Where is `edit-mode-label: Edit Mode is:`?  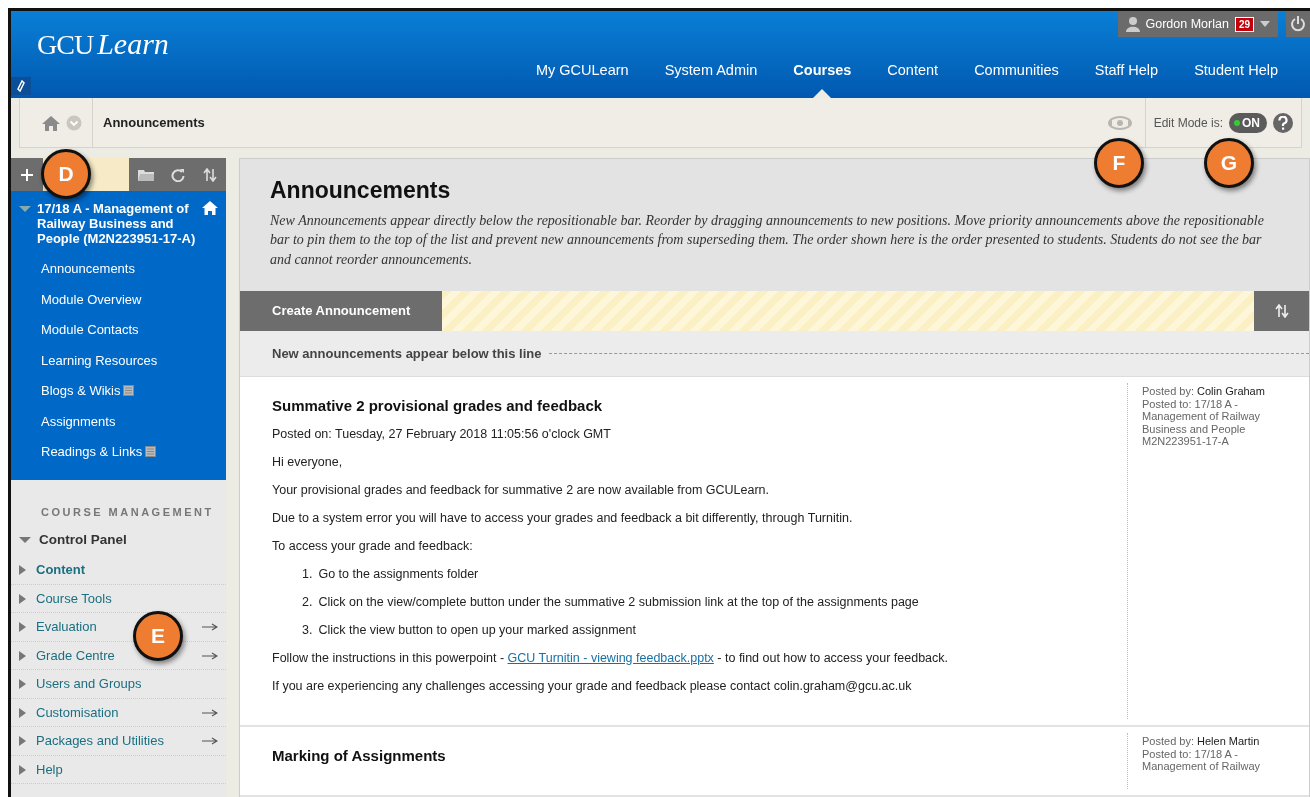
edit-mode-label: Edit Mode is: is located at coordinates (1188, 123).